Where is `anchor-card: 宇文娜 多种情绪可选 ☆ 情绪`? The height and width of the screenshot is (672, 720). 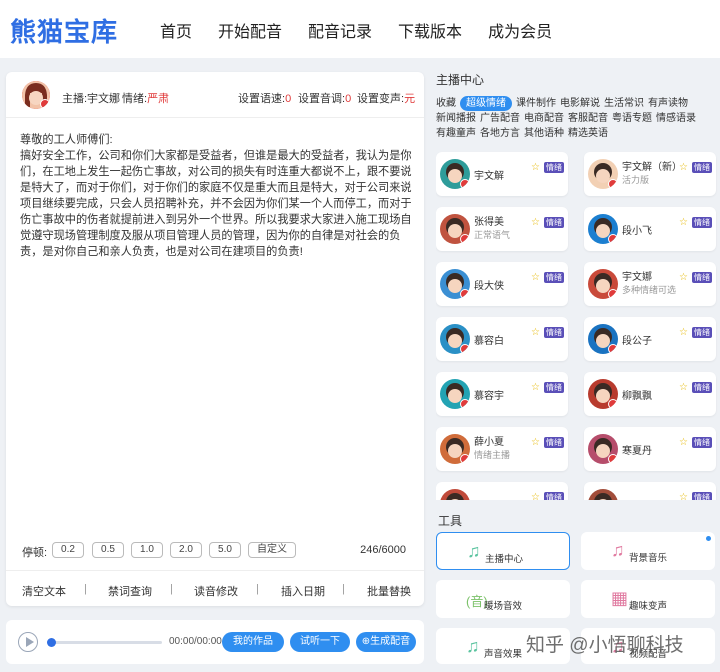 anchor-card: 宇文娜 多种情绪可选 ☆ 情绪 is located at coordinates (650, 284).